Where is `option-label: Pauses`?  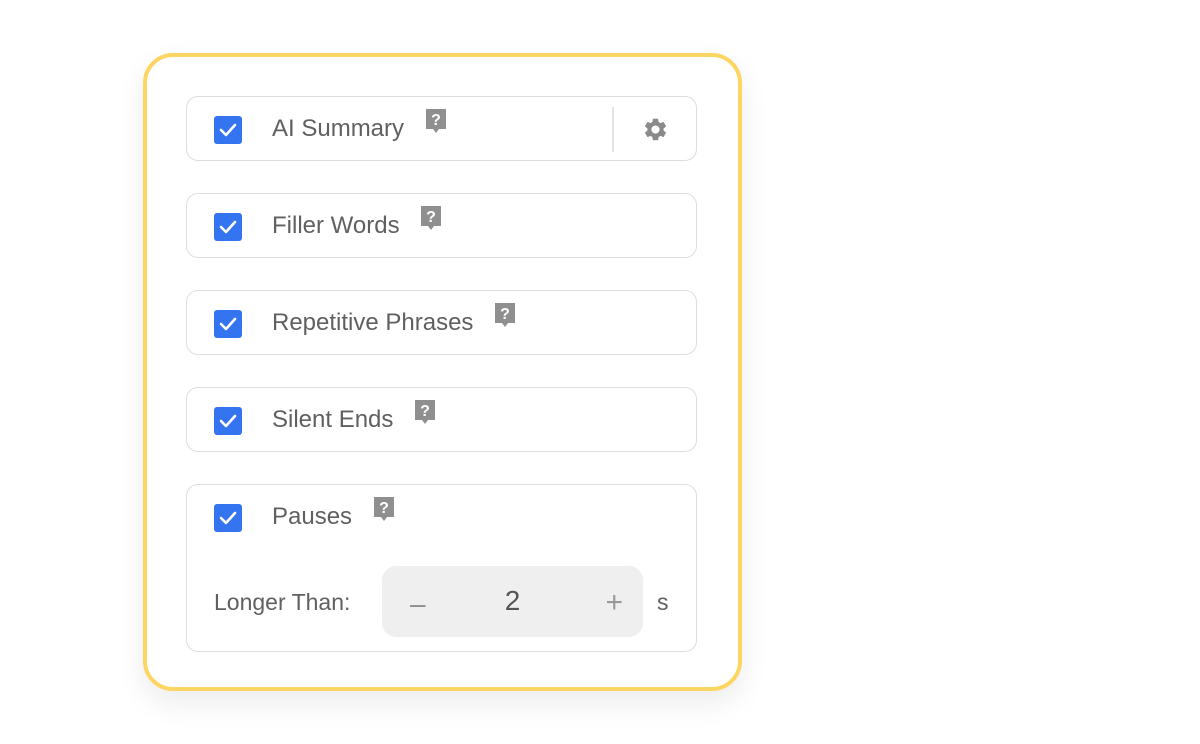
option-label: Pauses is located at coordinates (312, 516).